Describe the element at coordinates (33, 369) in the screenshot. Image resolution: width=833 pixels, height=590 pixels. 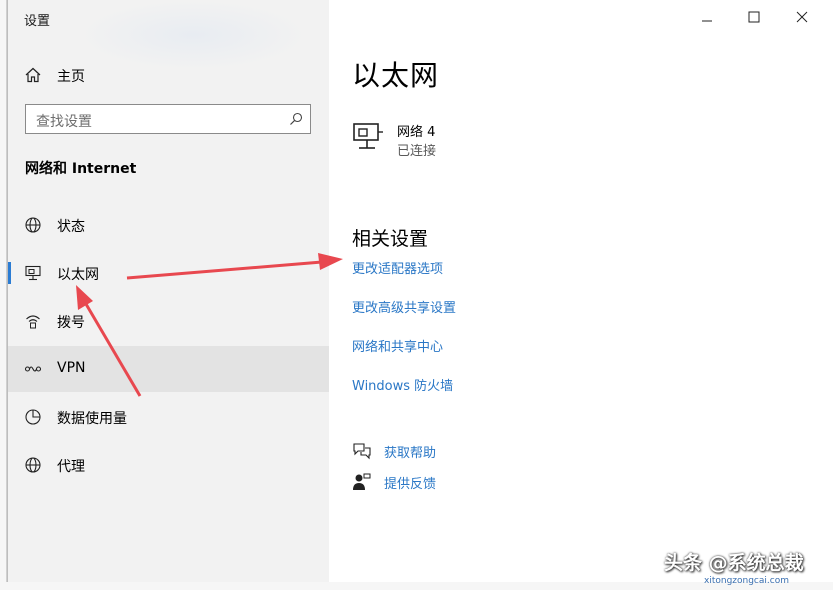
I see `vpn-icon` at that location.